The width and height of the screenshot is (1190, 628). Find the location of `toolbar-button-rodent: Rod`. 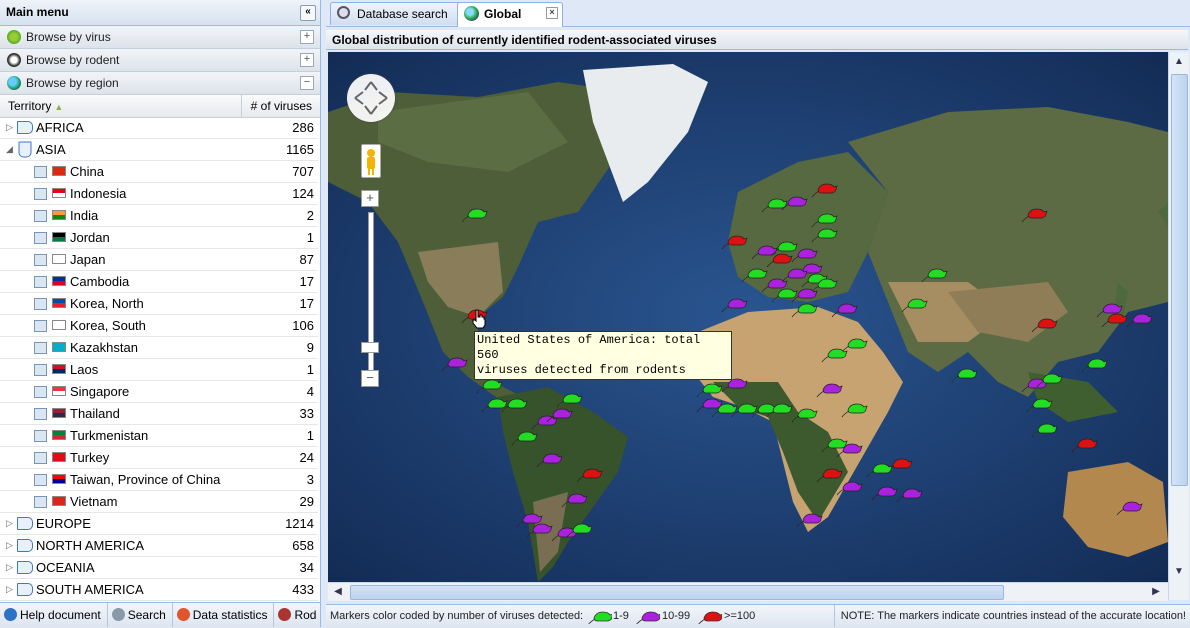

toolbar-button-rodent: Rod is located at coordinates (297, 615).